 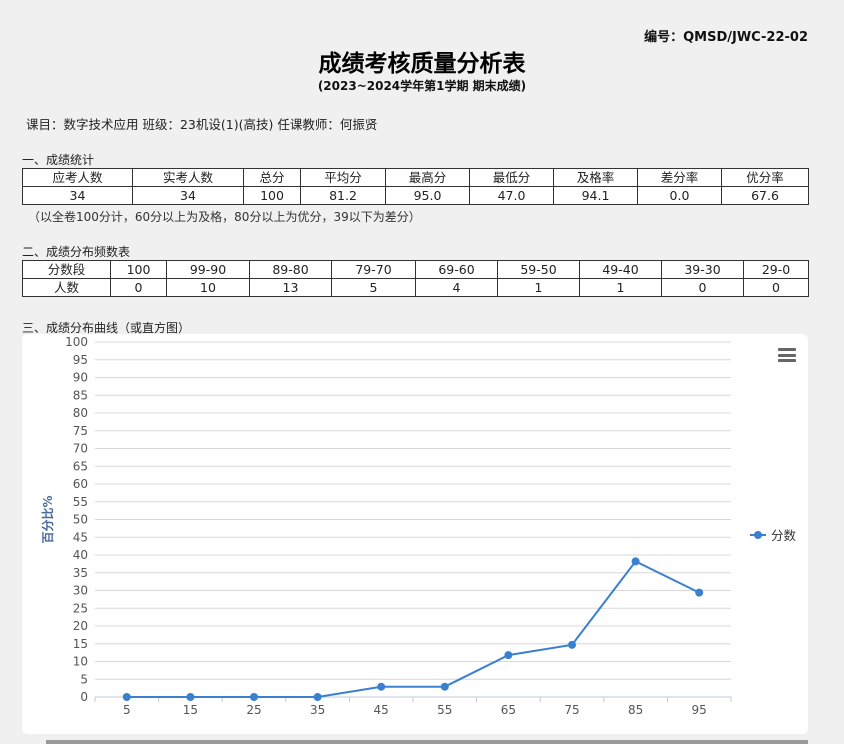 I want to click on header-cell: 最高分, so click(x=427, y=177).